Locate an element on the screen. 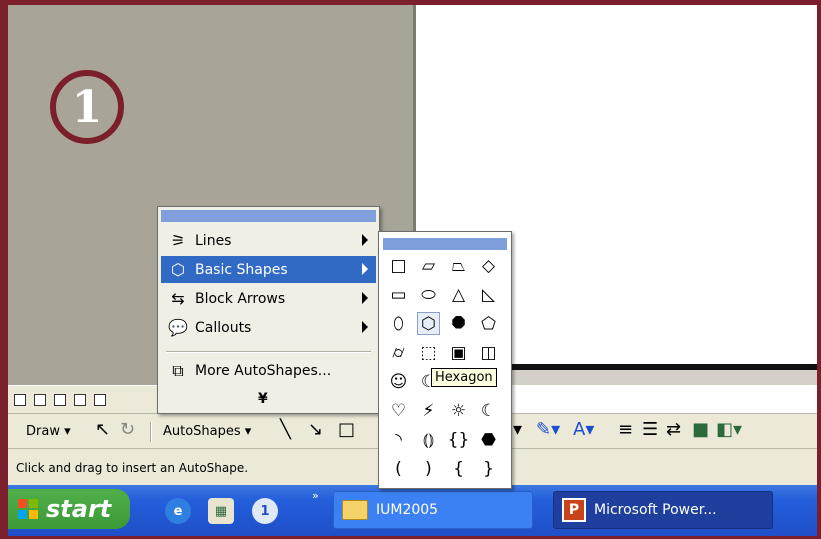 This screenshot has height=539, width=821. hexagon-tooltip: Hexagon is located at coordinates (464, 377).